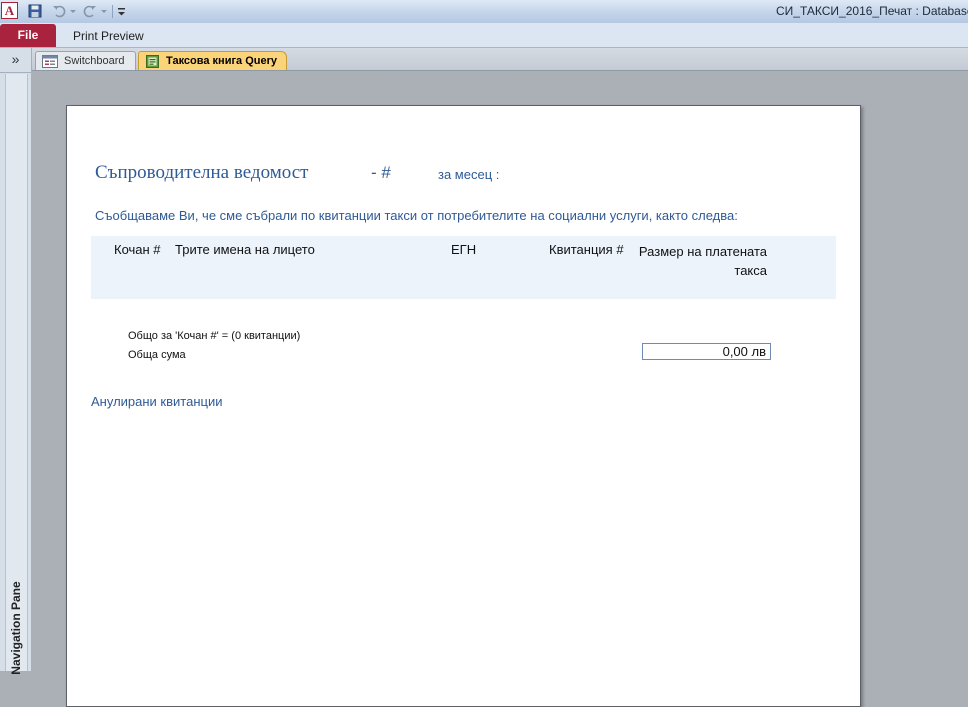  I want to click on column-header-egn: ЕГН, so click(464, 249).